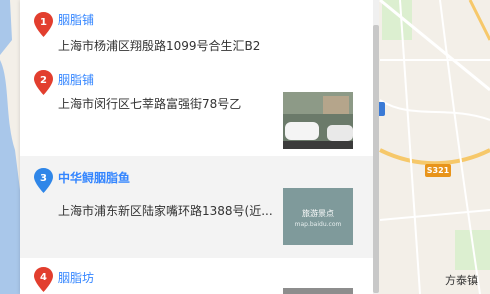 The height and width of the screenshot is (294, 490). I want to click on result-thumbnail: 旅游景点 map.baidu.com, so click(318, 216).